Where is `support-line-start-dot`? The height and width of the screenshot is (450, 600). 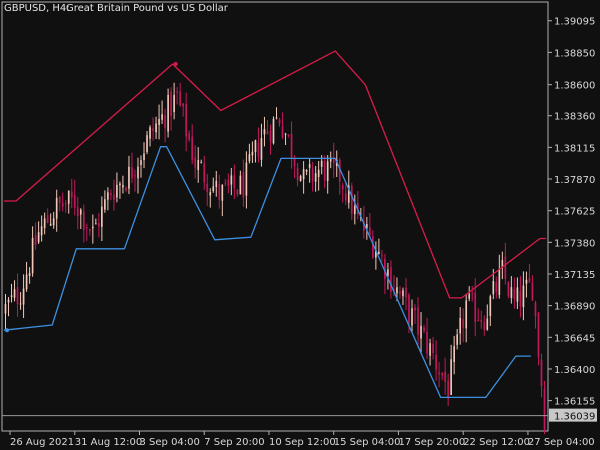 support-line-start-dot is located at coordinates (7, 330).